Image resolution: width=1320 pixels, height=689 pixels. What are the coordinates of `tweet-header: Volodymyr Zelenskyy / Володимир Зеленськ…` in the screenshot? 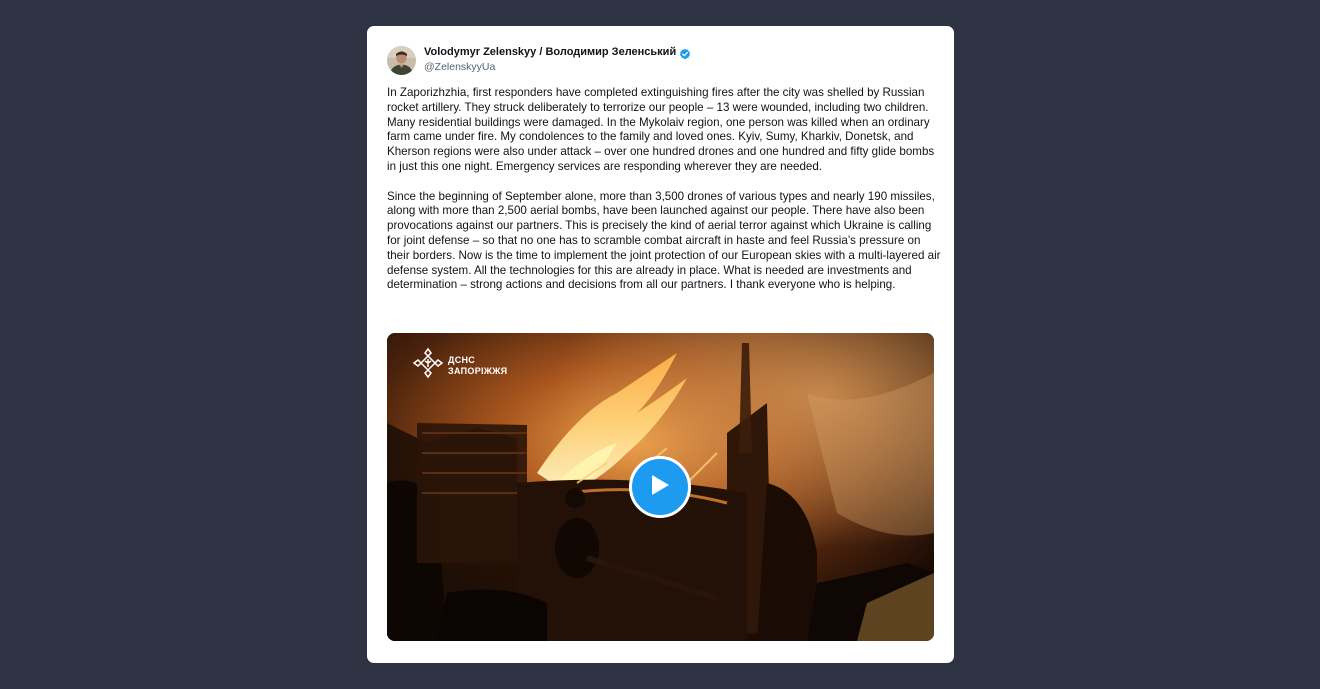 It's located at (539, 60).